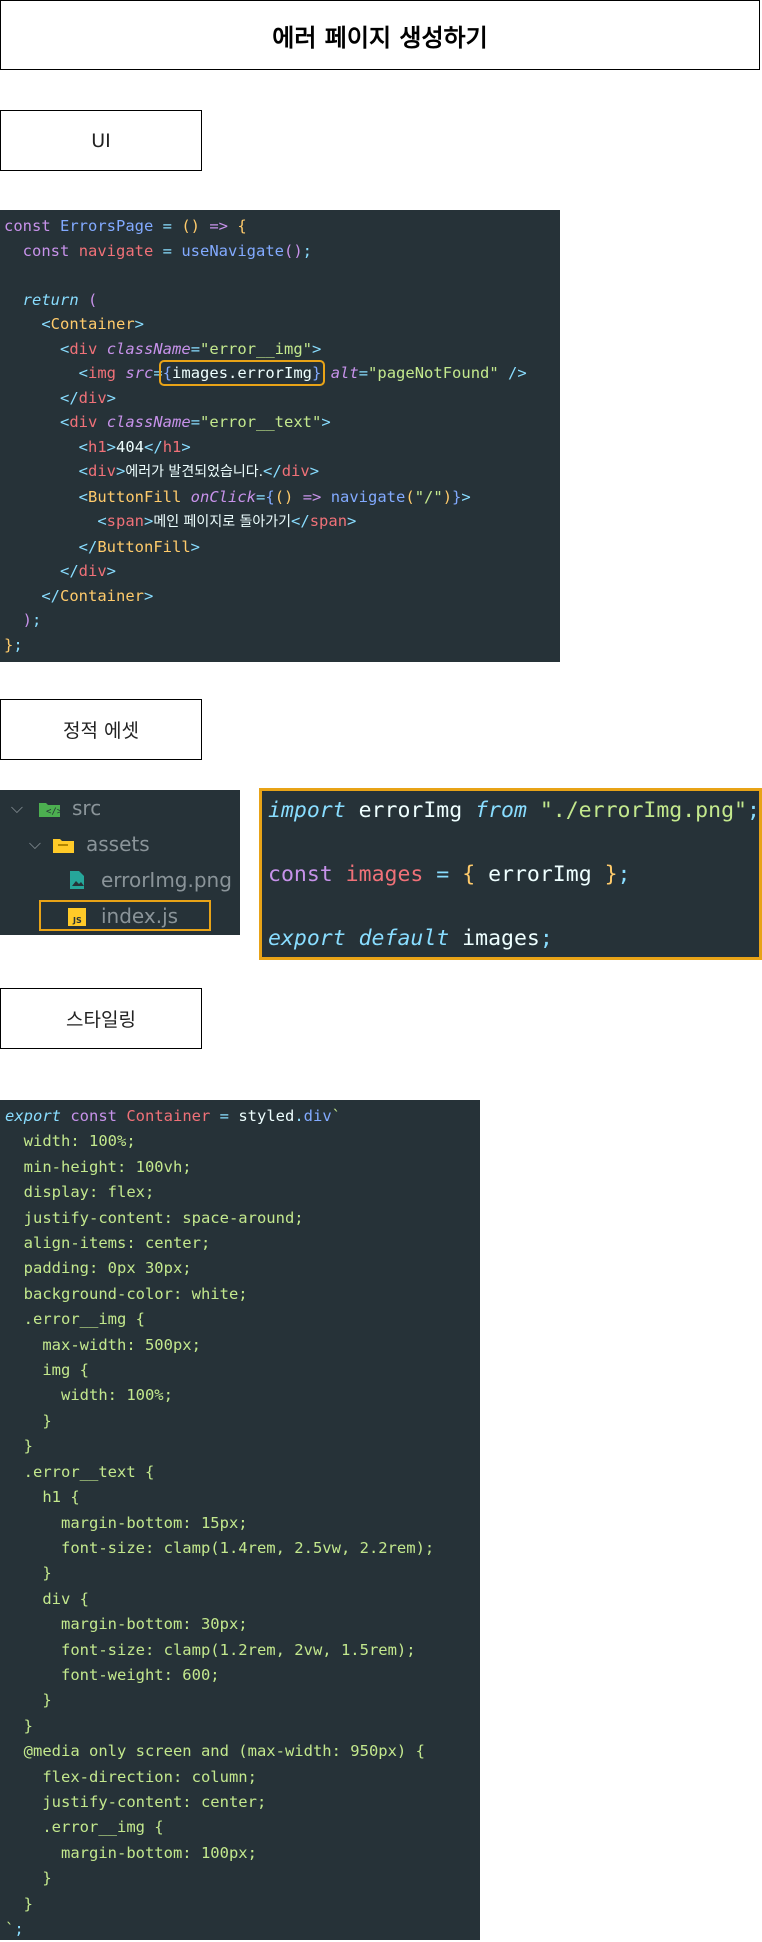  Describe the element at coordinates (380, 35) in the screenshot. I see `page-title: 에러 페이지 생성하기` at that location.